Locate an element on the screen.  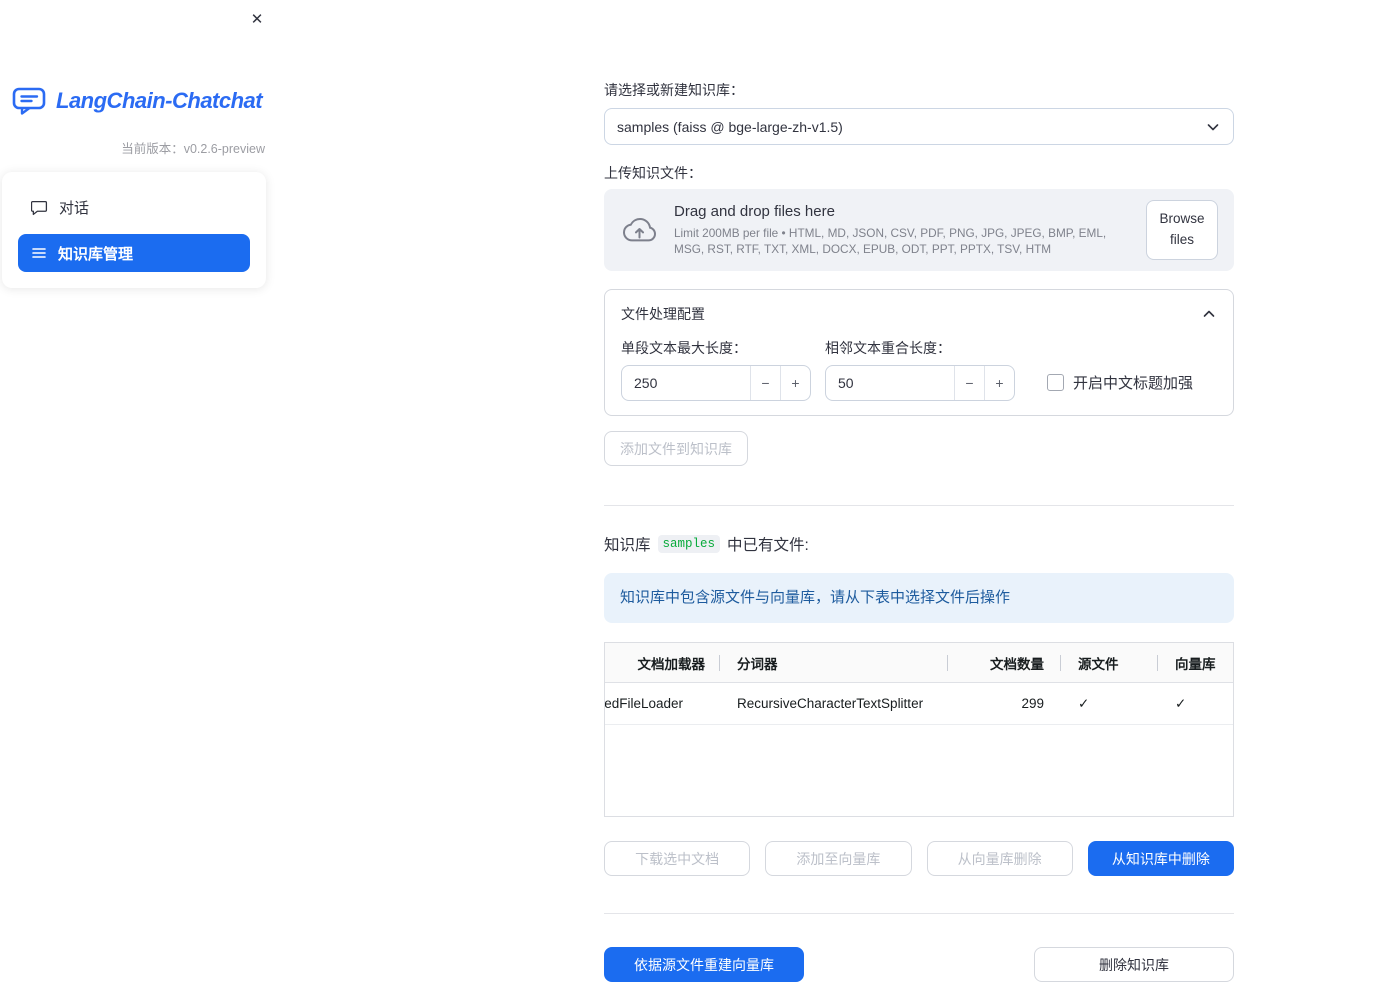
sidebar-item-dialogue: 对话 is located at coordinates (134, 207).